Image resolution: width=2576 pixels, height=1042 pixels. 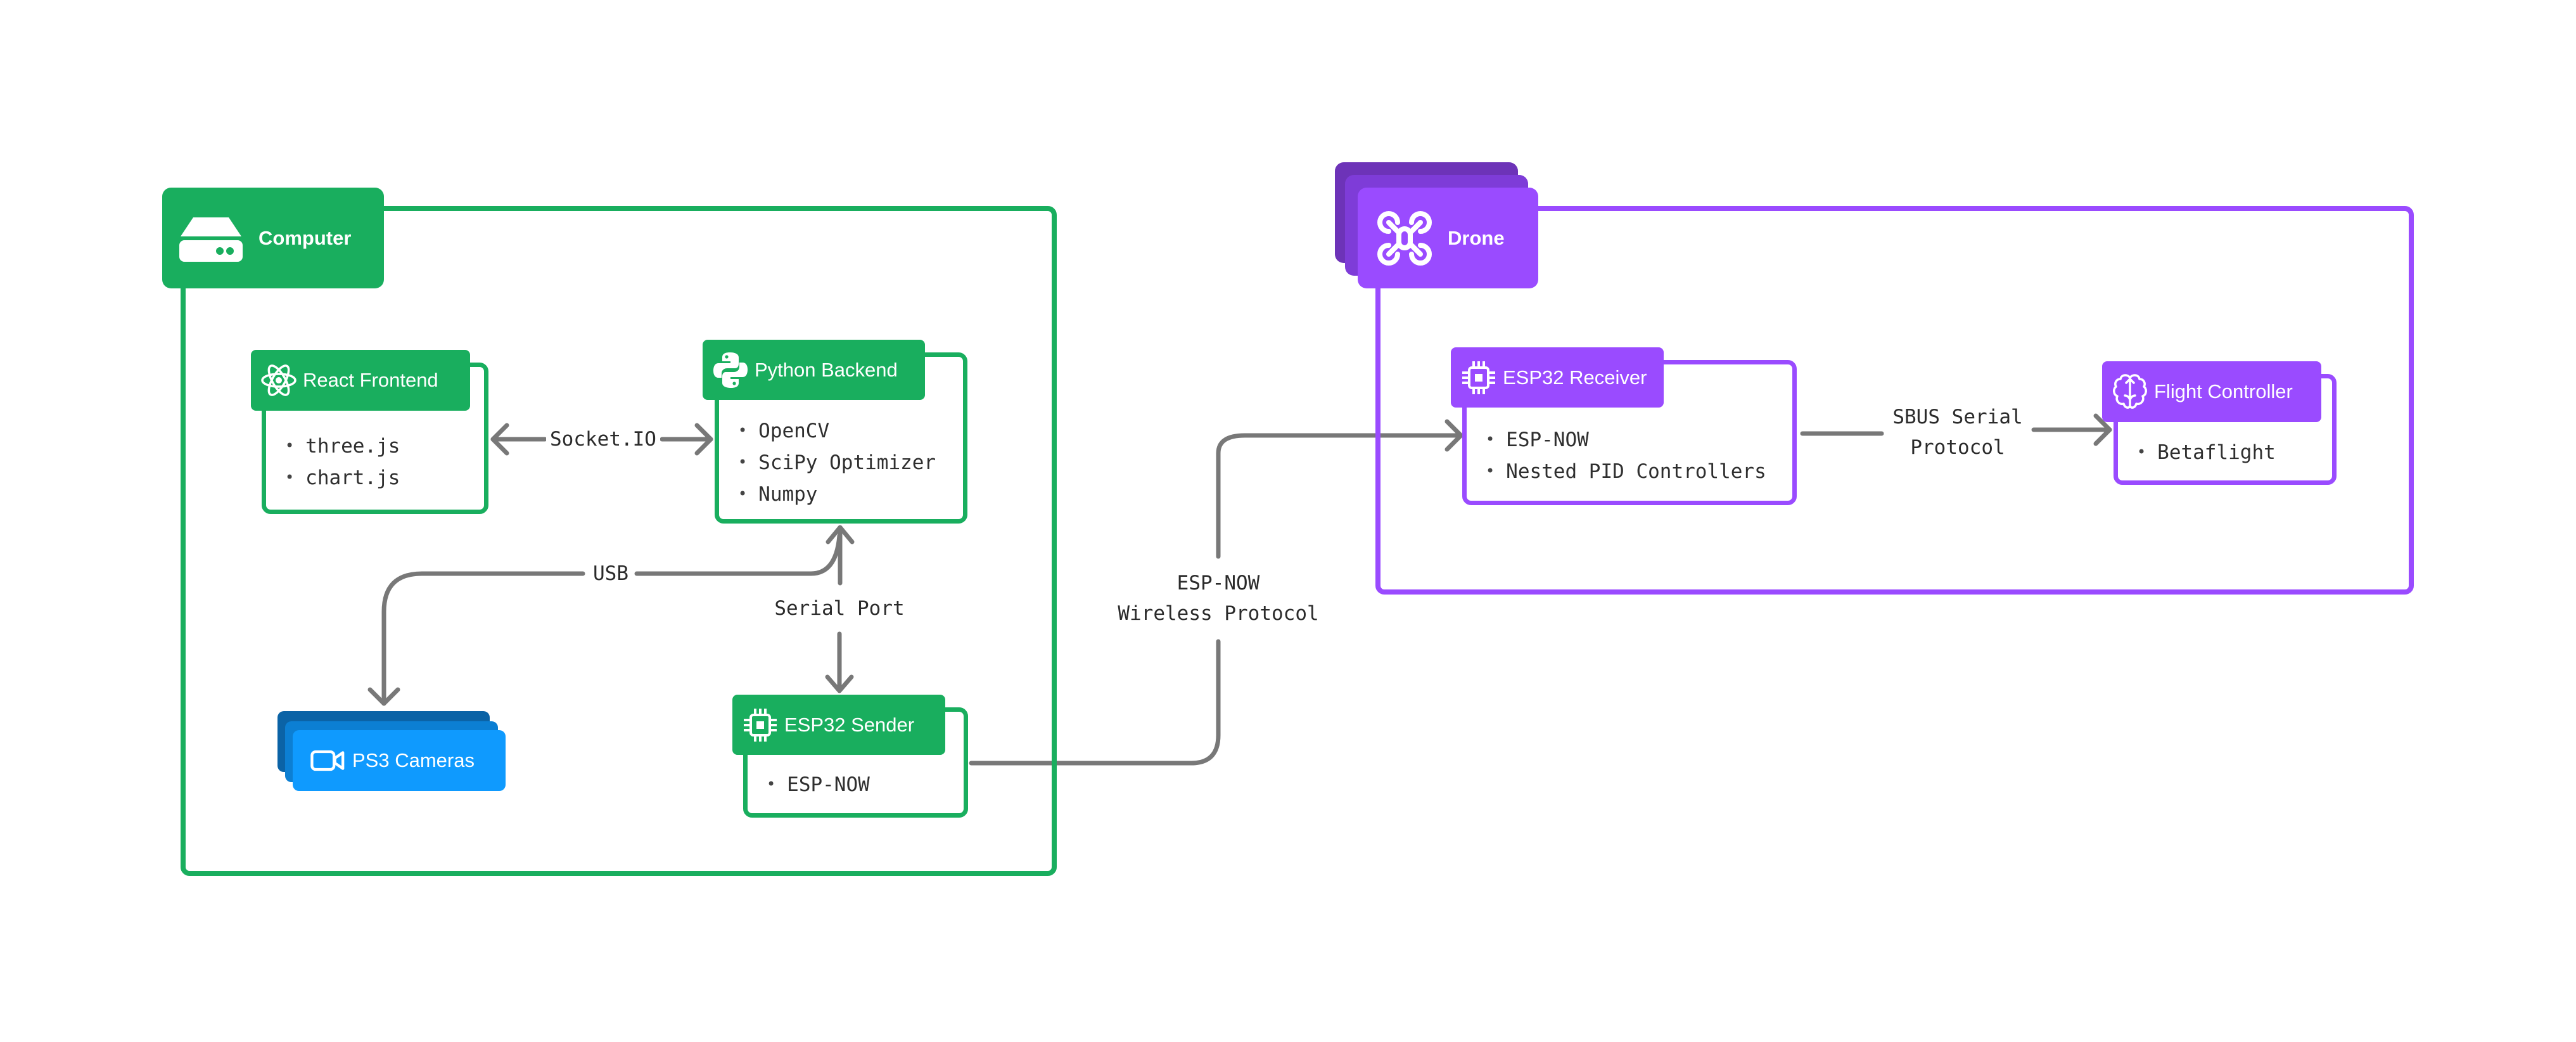 I want to click on sbus-label: SBUS Serial Protocol, so click(x=1958, y=432).